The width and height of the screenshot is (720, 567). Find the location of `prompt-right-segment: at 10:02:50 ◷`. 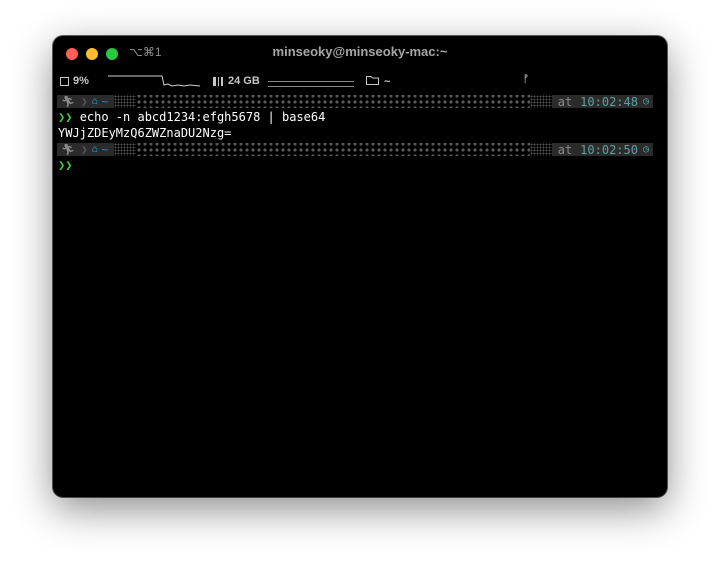

prompt-right-segment: at 10:02:50 ◷ is located at coordinates (602, 149).